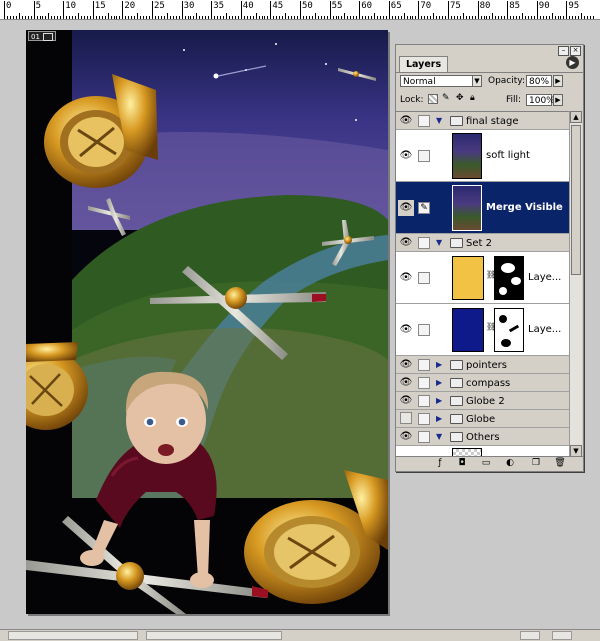 The image size is (600, 641). Describe the element at coordinates (482, 208) in the screenshot. I see `layer-merge-visible: 👁︎ ✎ Merge Visible` at that location.